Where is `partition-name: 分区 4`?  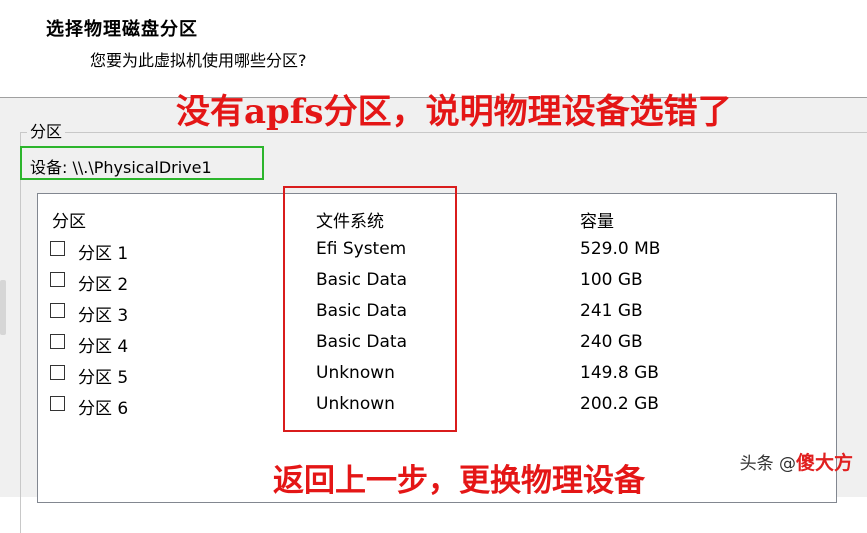 partition-name: 分区 4 is located at coordinates (103, 347).